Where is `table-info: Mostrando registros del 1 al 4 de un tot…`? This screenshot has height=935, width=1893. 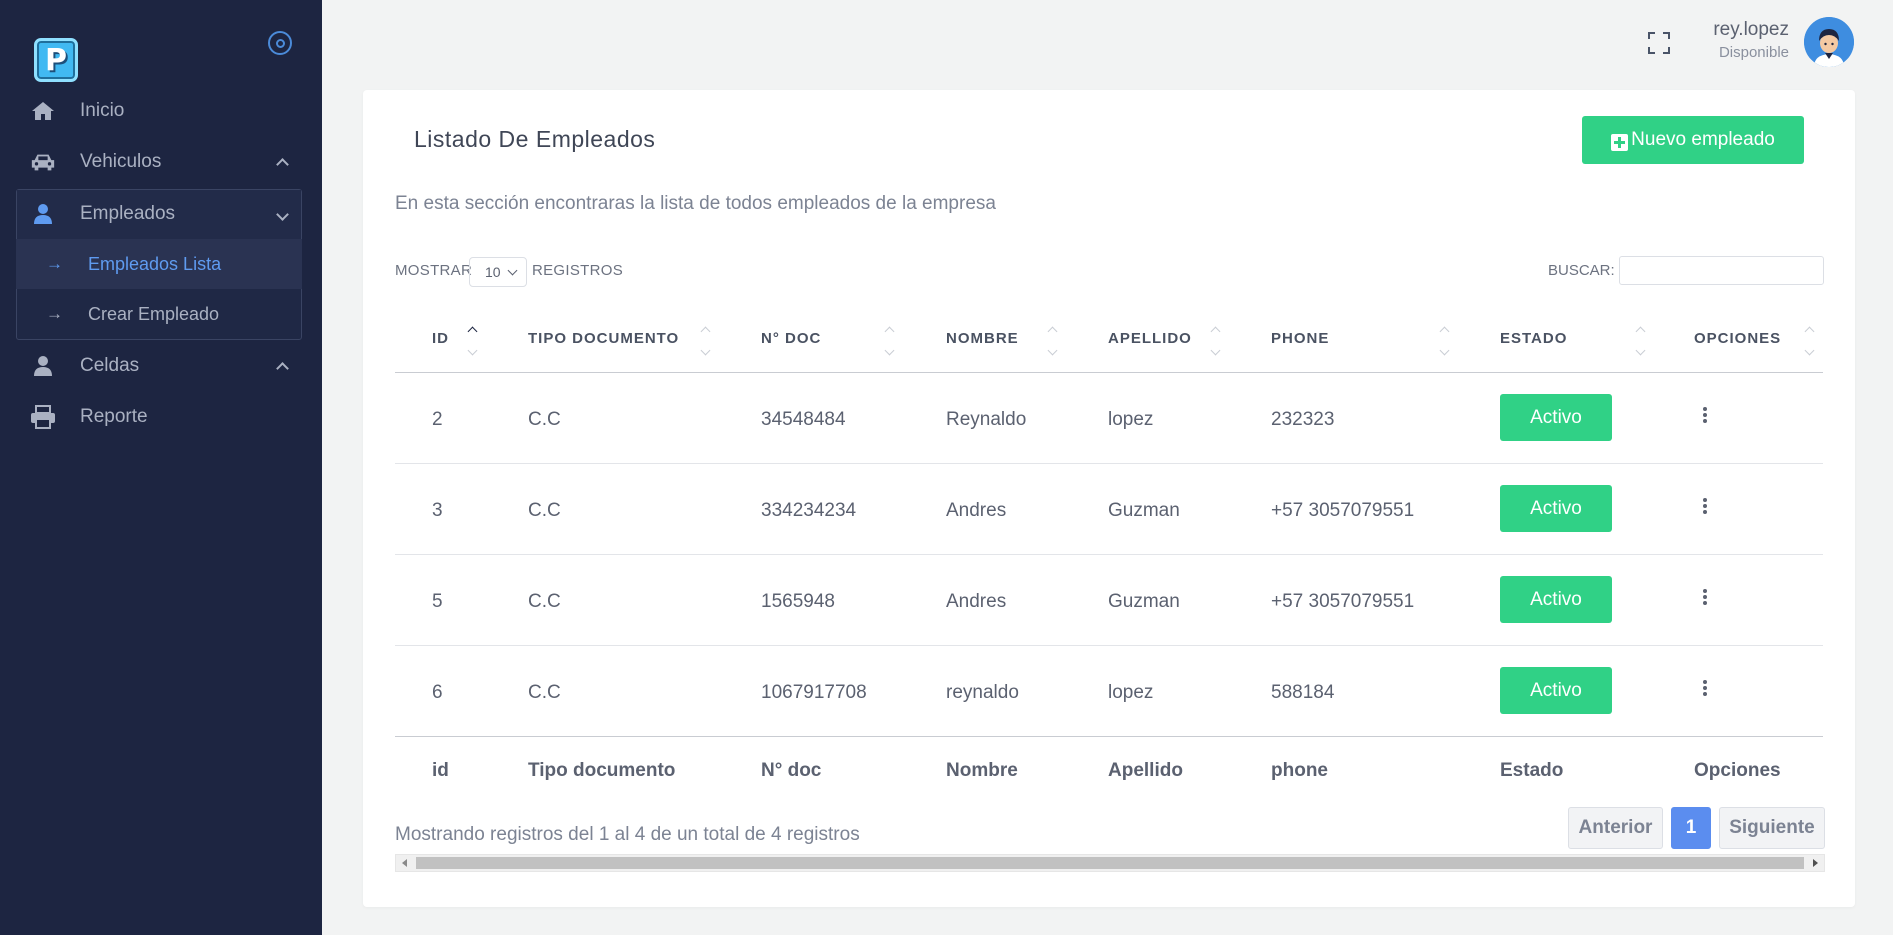 table-info: Mostrando registros del 1 al 4 de un tot… is located at coordinates (627, 834).